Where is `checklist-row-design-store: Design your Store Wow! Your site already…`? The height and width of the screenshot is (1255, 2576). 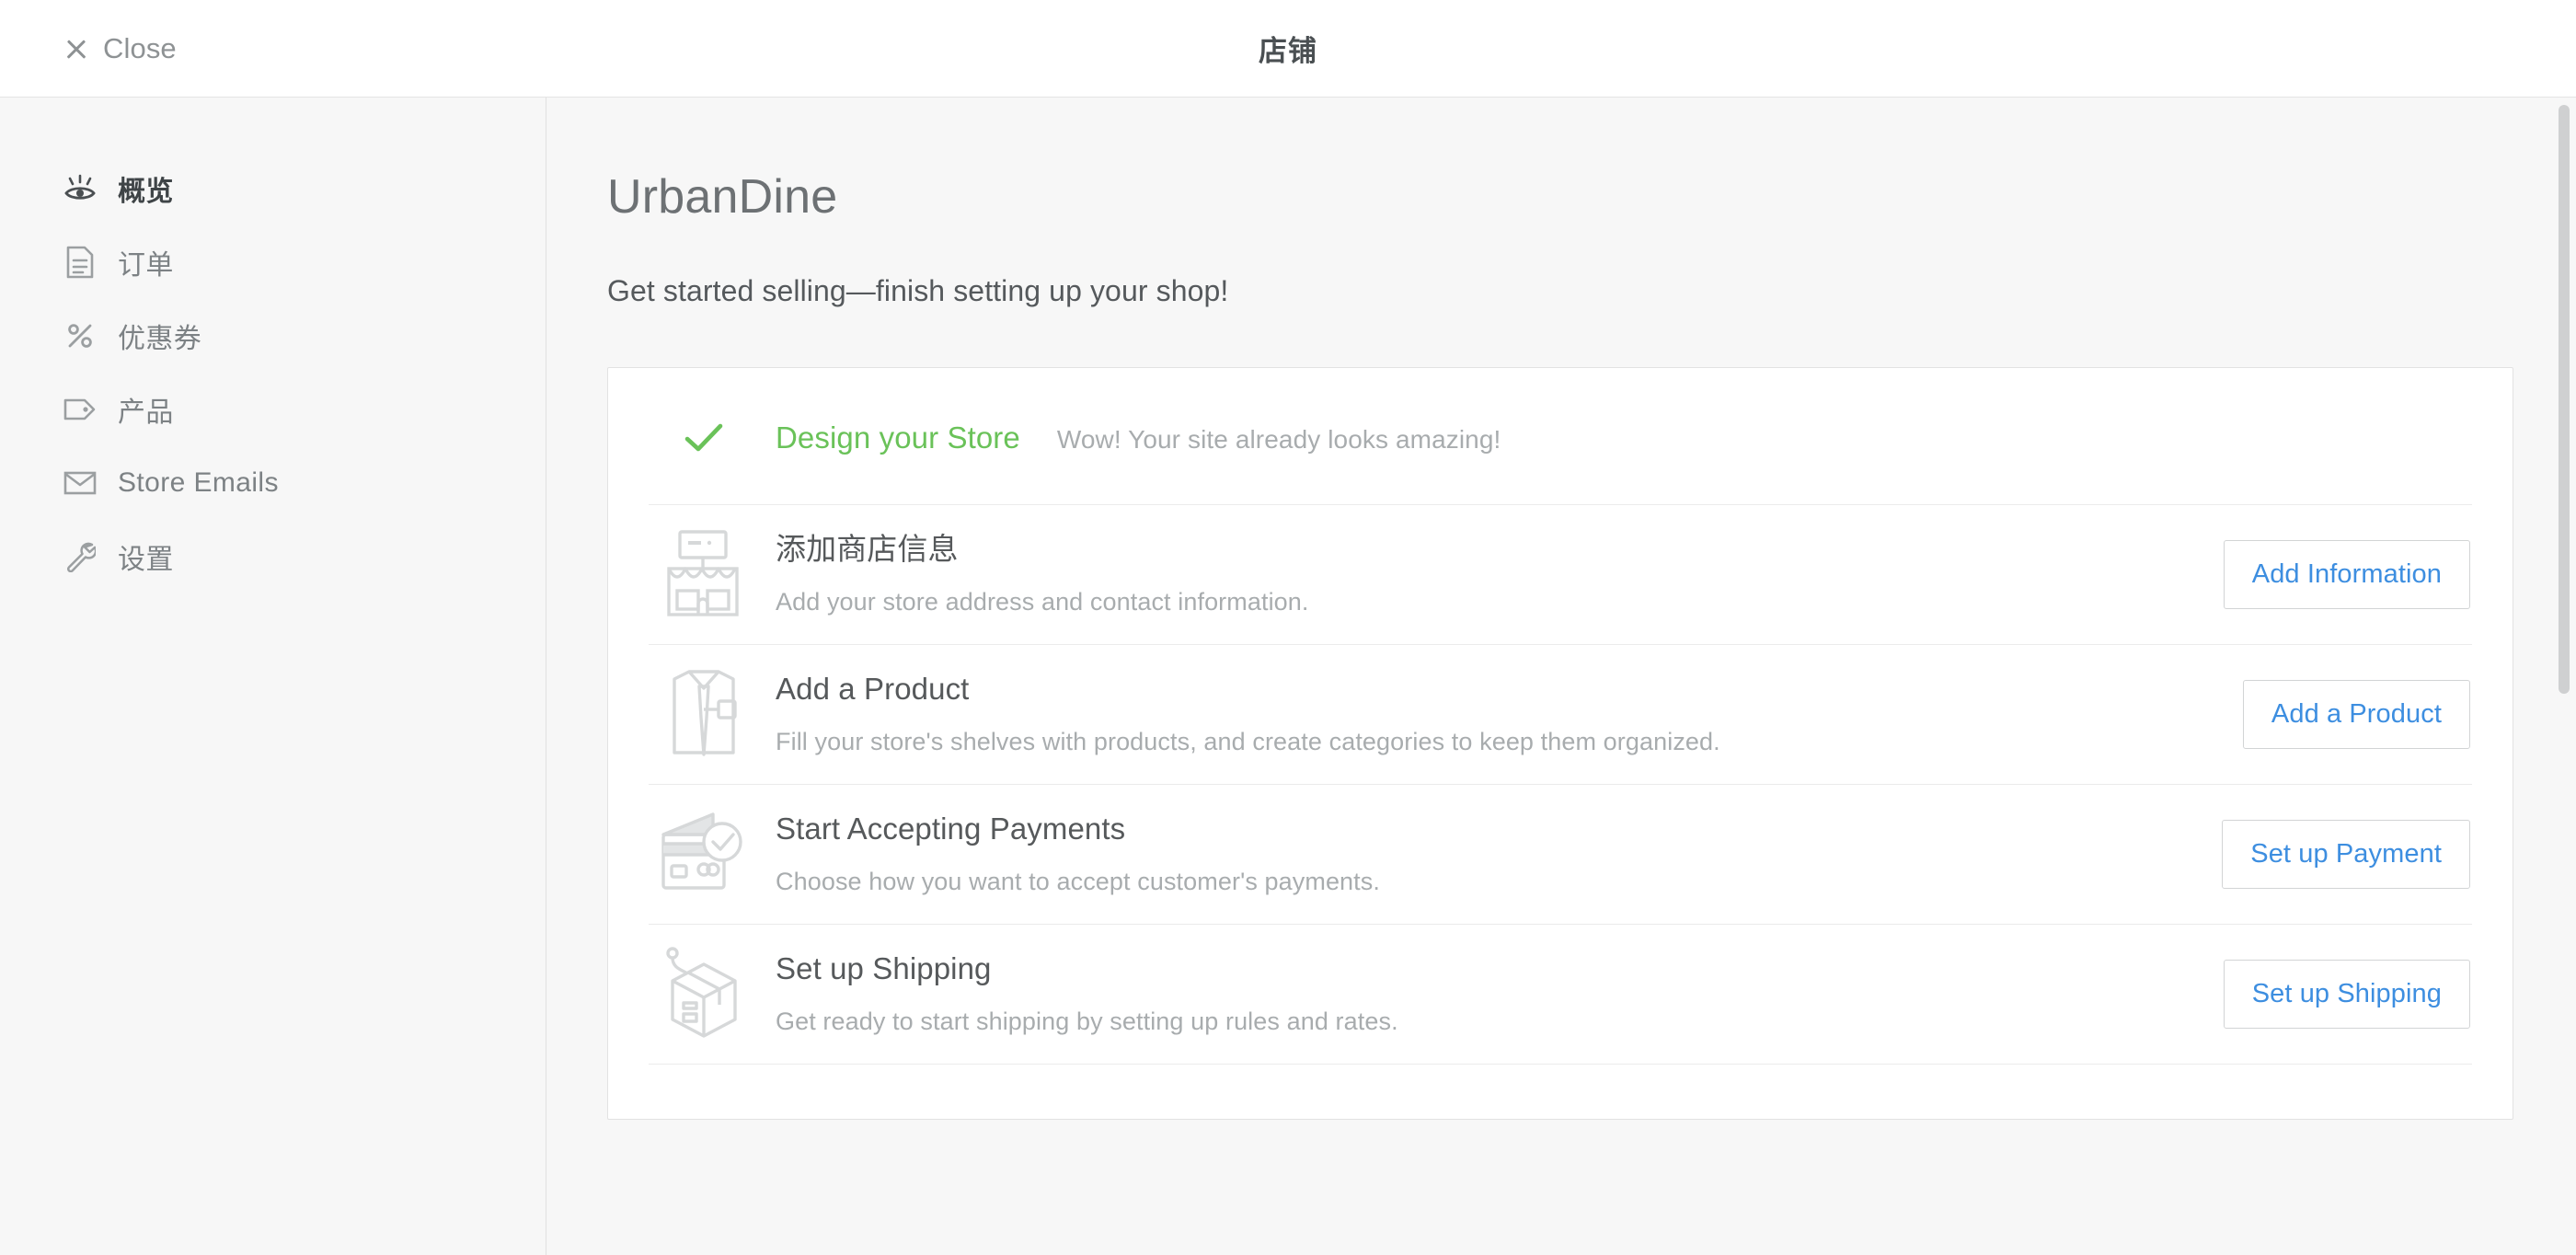 checklist-row-design-store: Design your Store Wow! Your site already… is located at coordinates (1560, 436).